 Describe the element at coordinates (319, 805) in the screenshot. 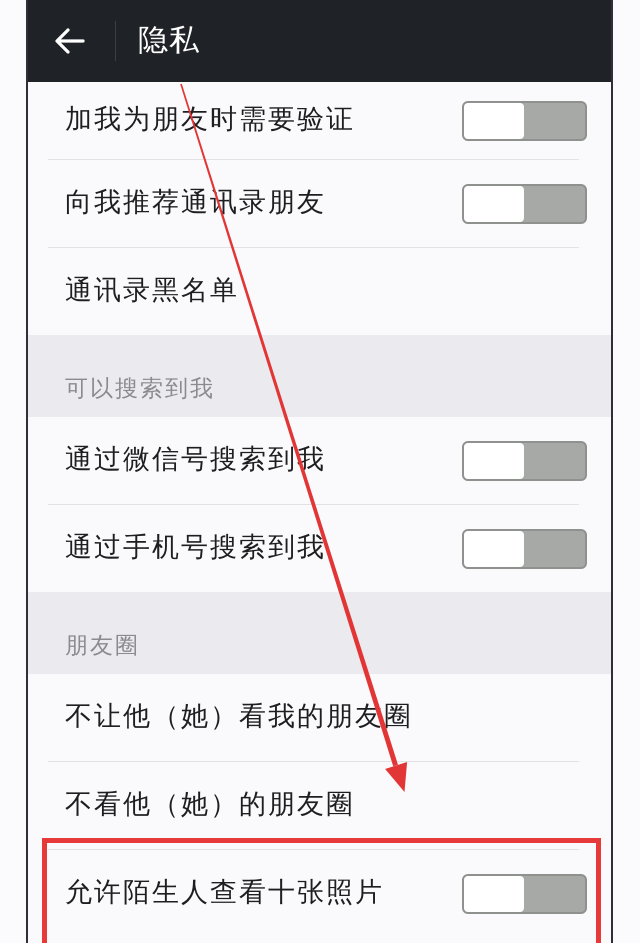

I see `menu-item: 不看他（她）的朋友圈` at that location.